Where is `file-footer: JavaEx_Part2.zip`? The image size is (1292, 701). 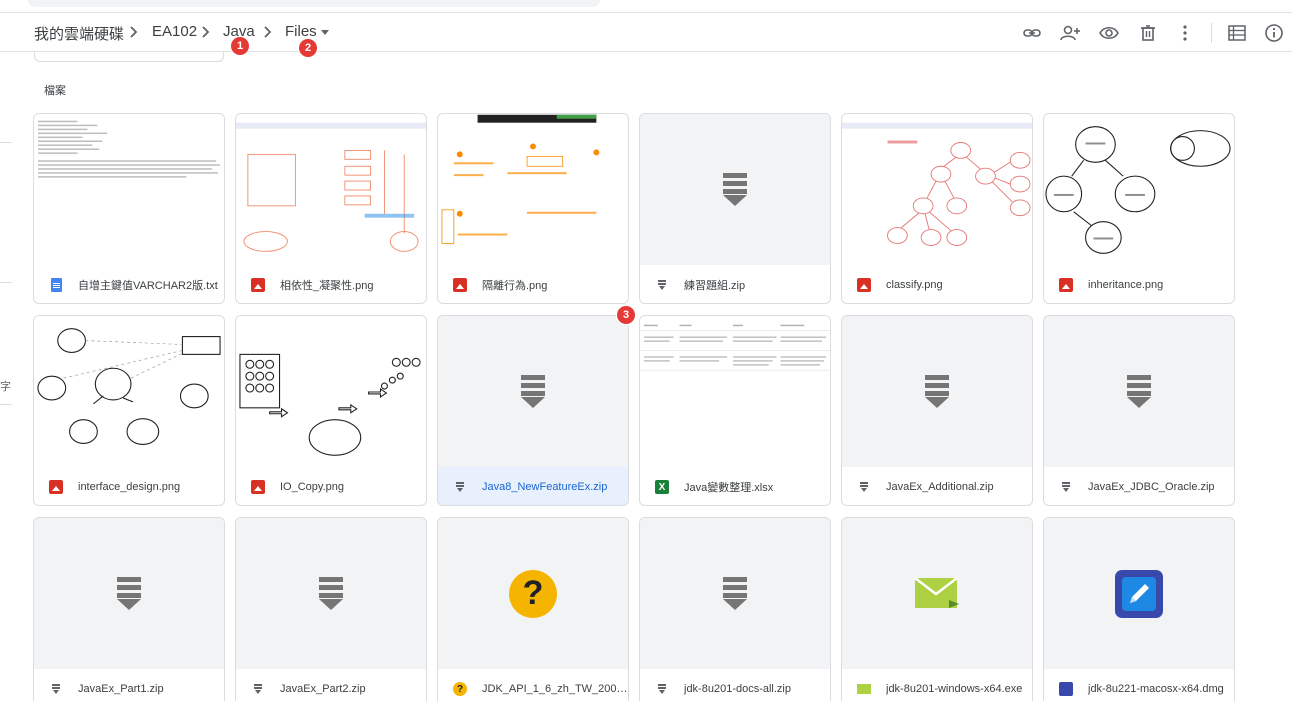
file-footer: JavaEx_Part2.zip is located at coordinates (331, 685).